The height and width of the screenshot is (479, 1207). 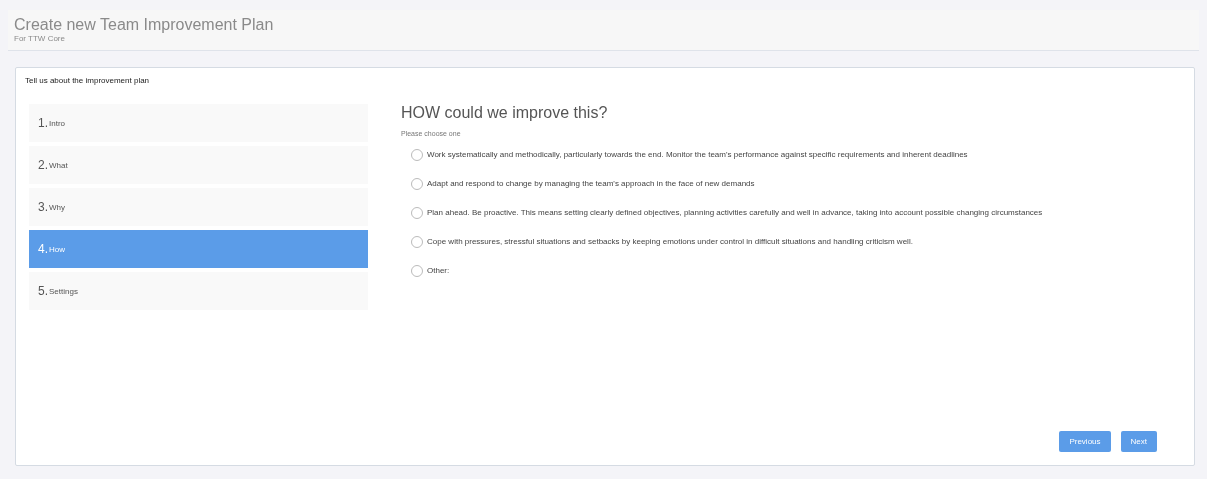 What do you see at coordinates (198, 207) in the screenshot?
I see `step-item: 3.Why` at bounding box center [198, 207].